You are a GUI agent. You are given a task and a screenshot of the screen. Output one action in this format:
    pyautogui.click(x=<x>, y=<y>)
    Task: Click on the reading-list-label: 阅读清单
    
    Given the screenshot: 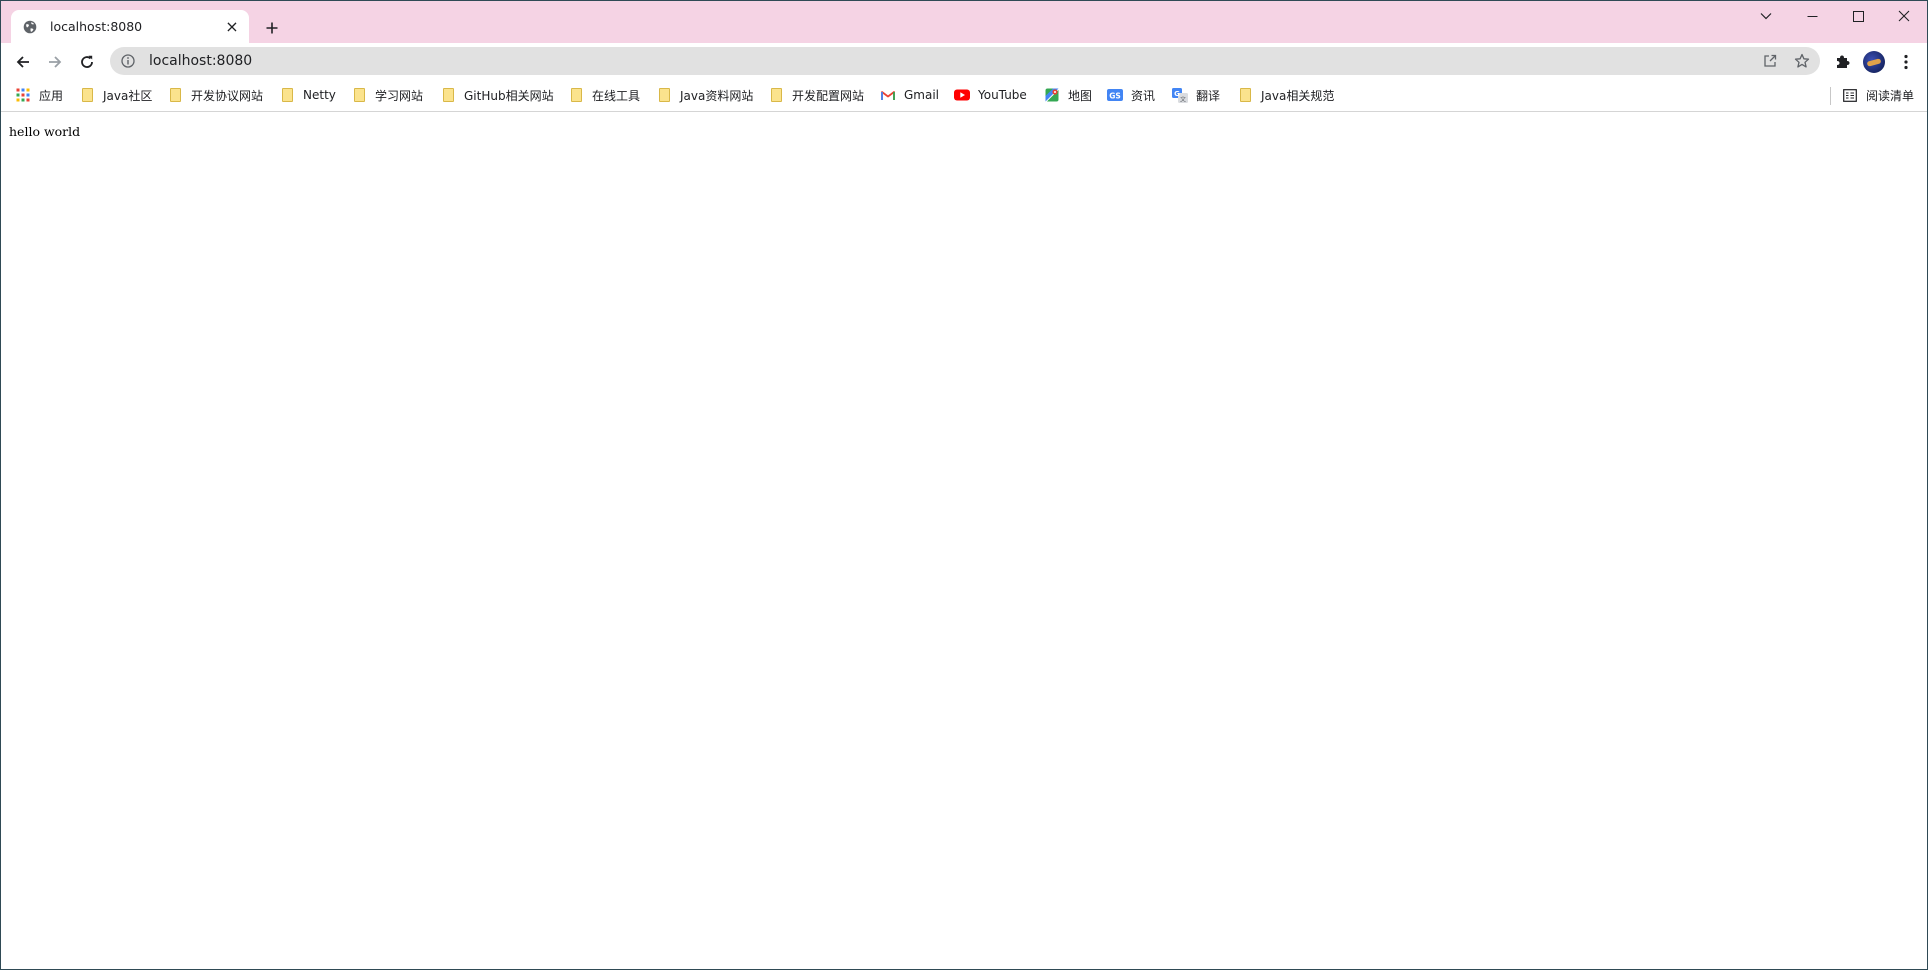 What is the action you would take?
    pyautogui.click(x=1890, y=95)
    